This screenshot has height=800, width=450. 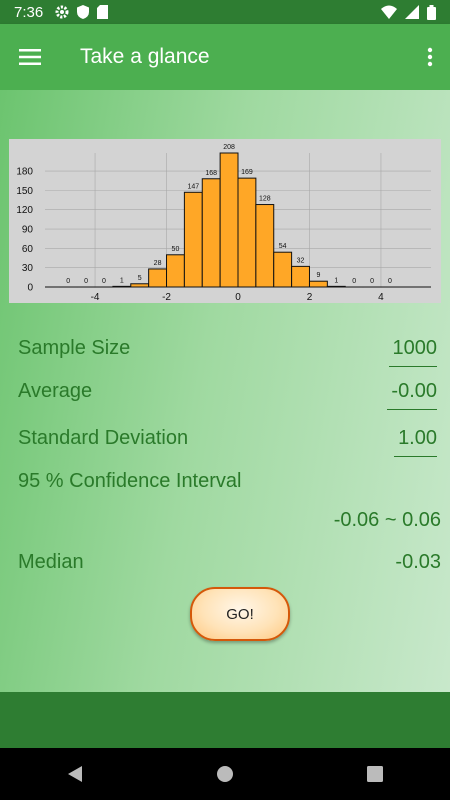 I want to click on back-triangle-icon, so click(x=75, y=774).